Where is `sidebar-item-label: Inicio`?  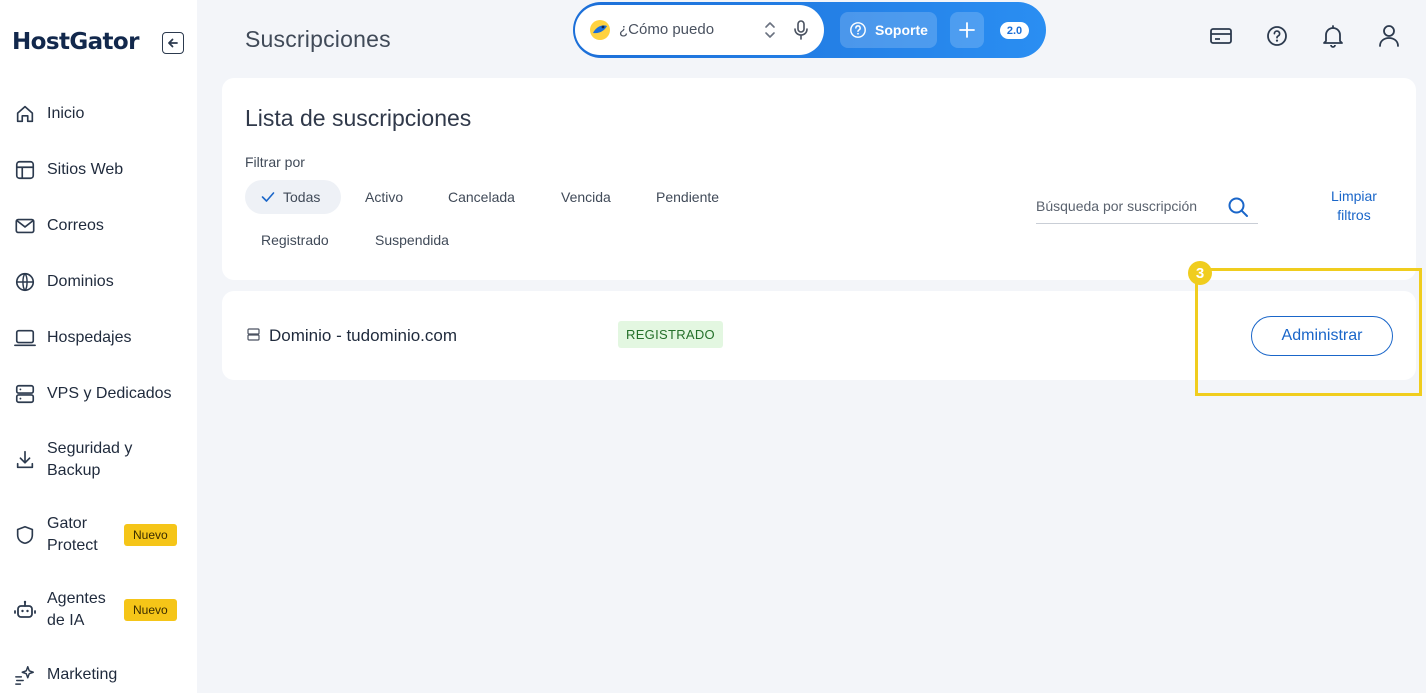
sidebar-item-label: Inicio is located at coordinates (66, 113).